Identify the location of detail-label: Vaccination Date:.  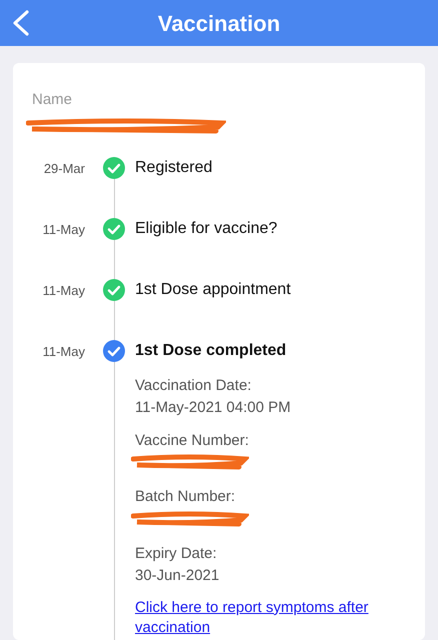
(193, 386).